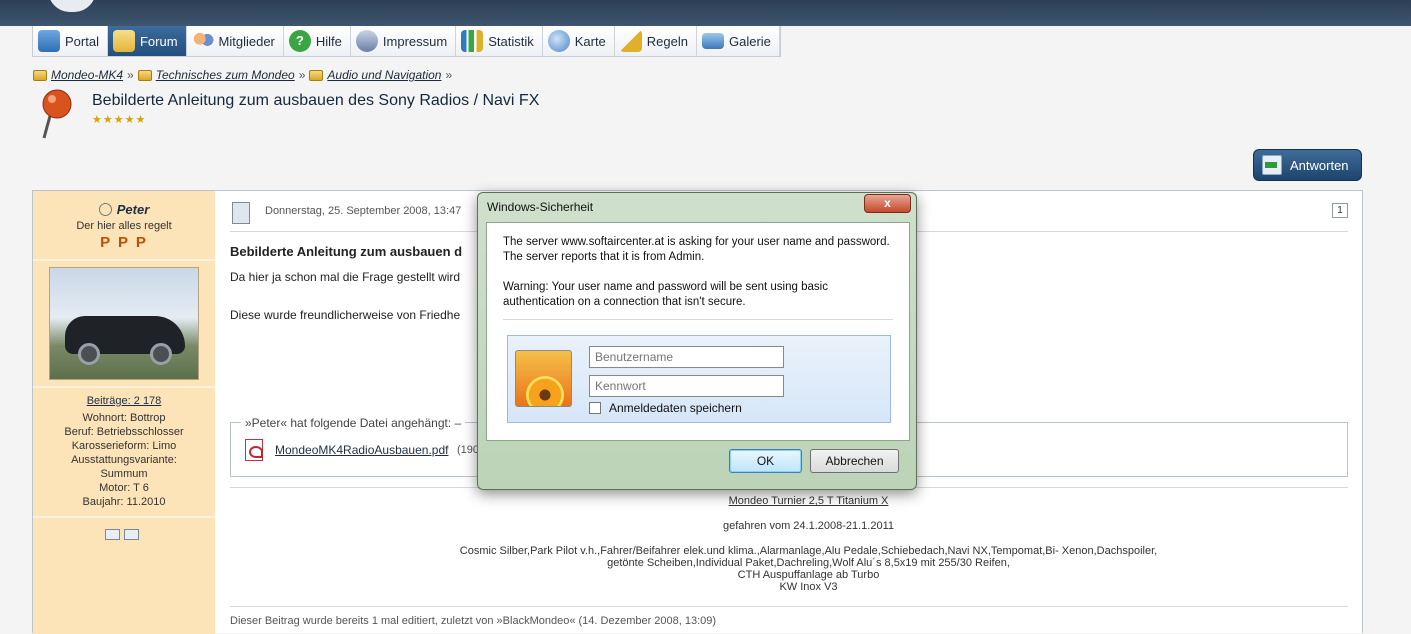 The height and width of the screenshot is (634, 1411). Describe the element at coordinates (656, 41) in the screenshot. I see `nav-item-rules: Regeln` at that location.